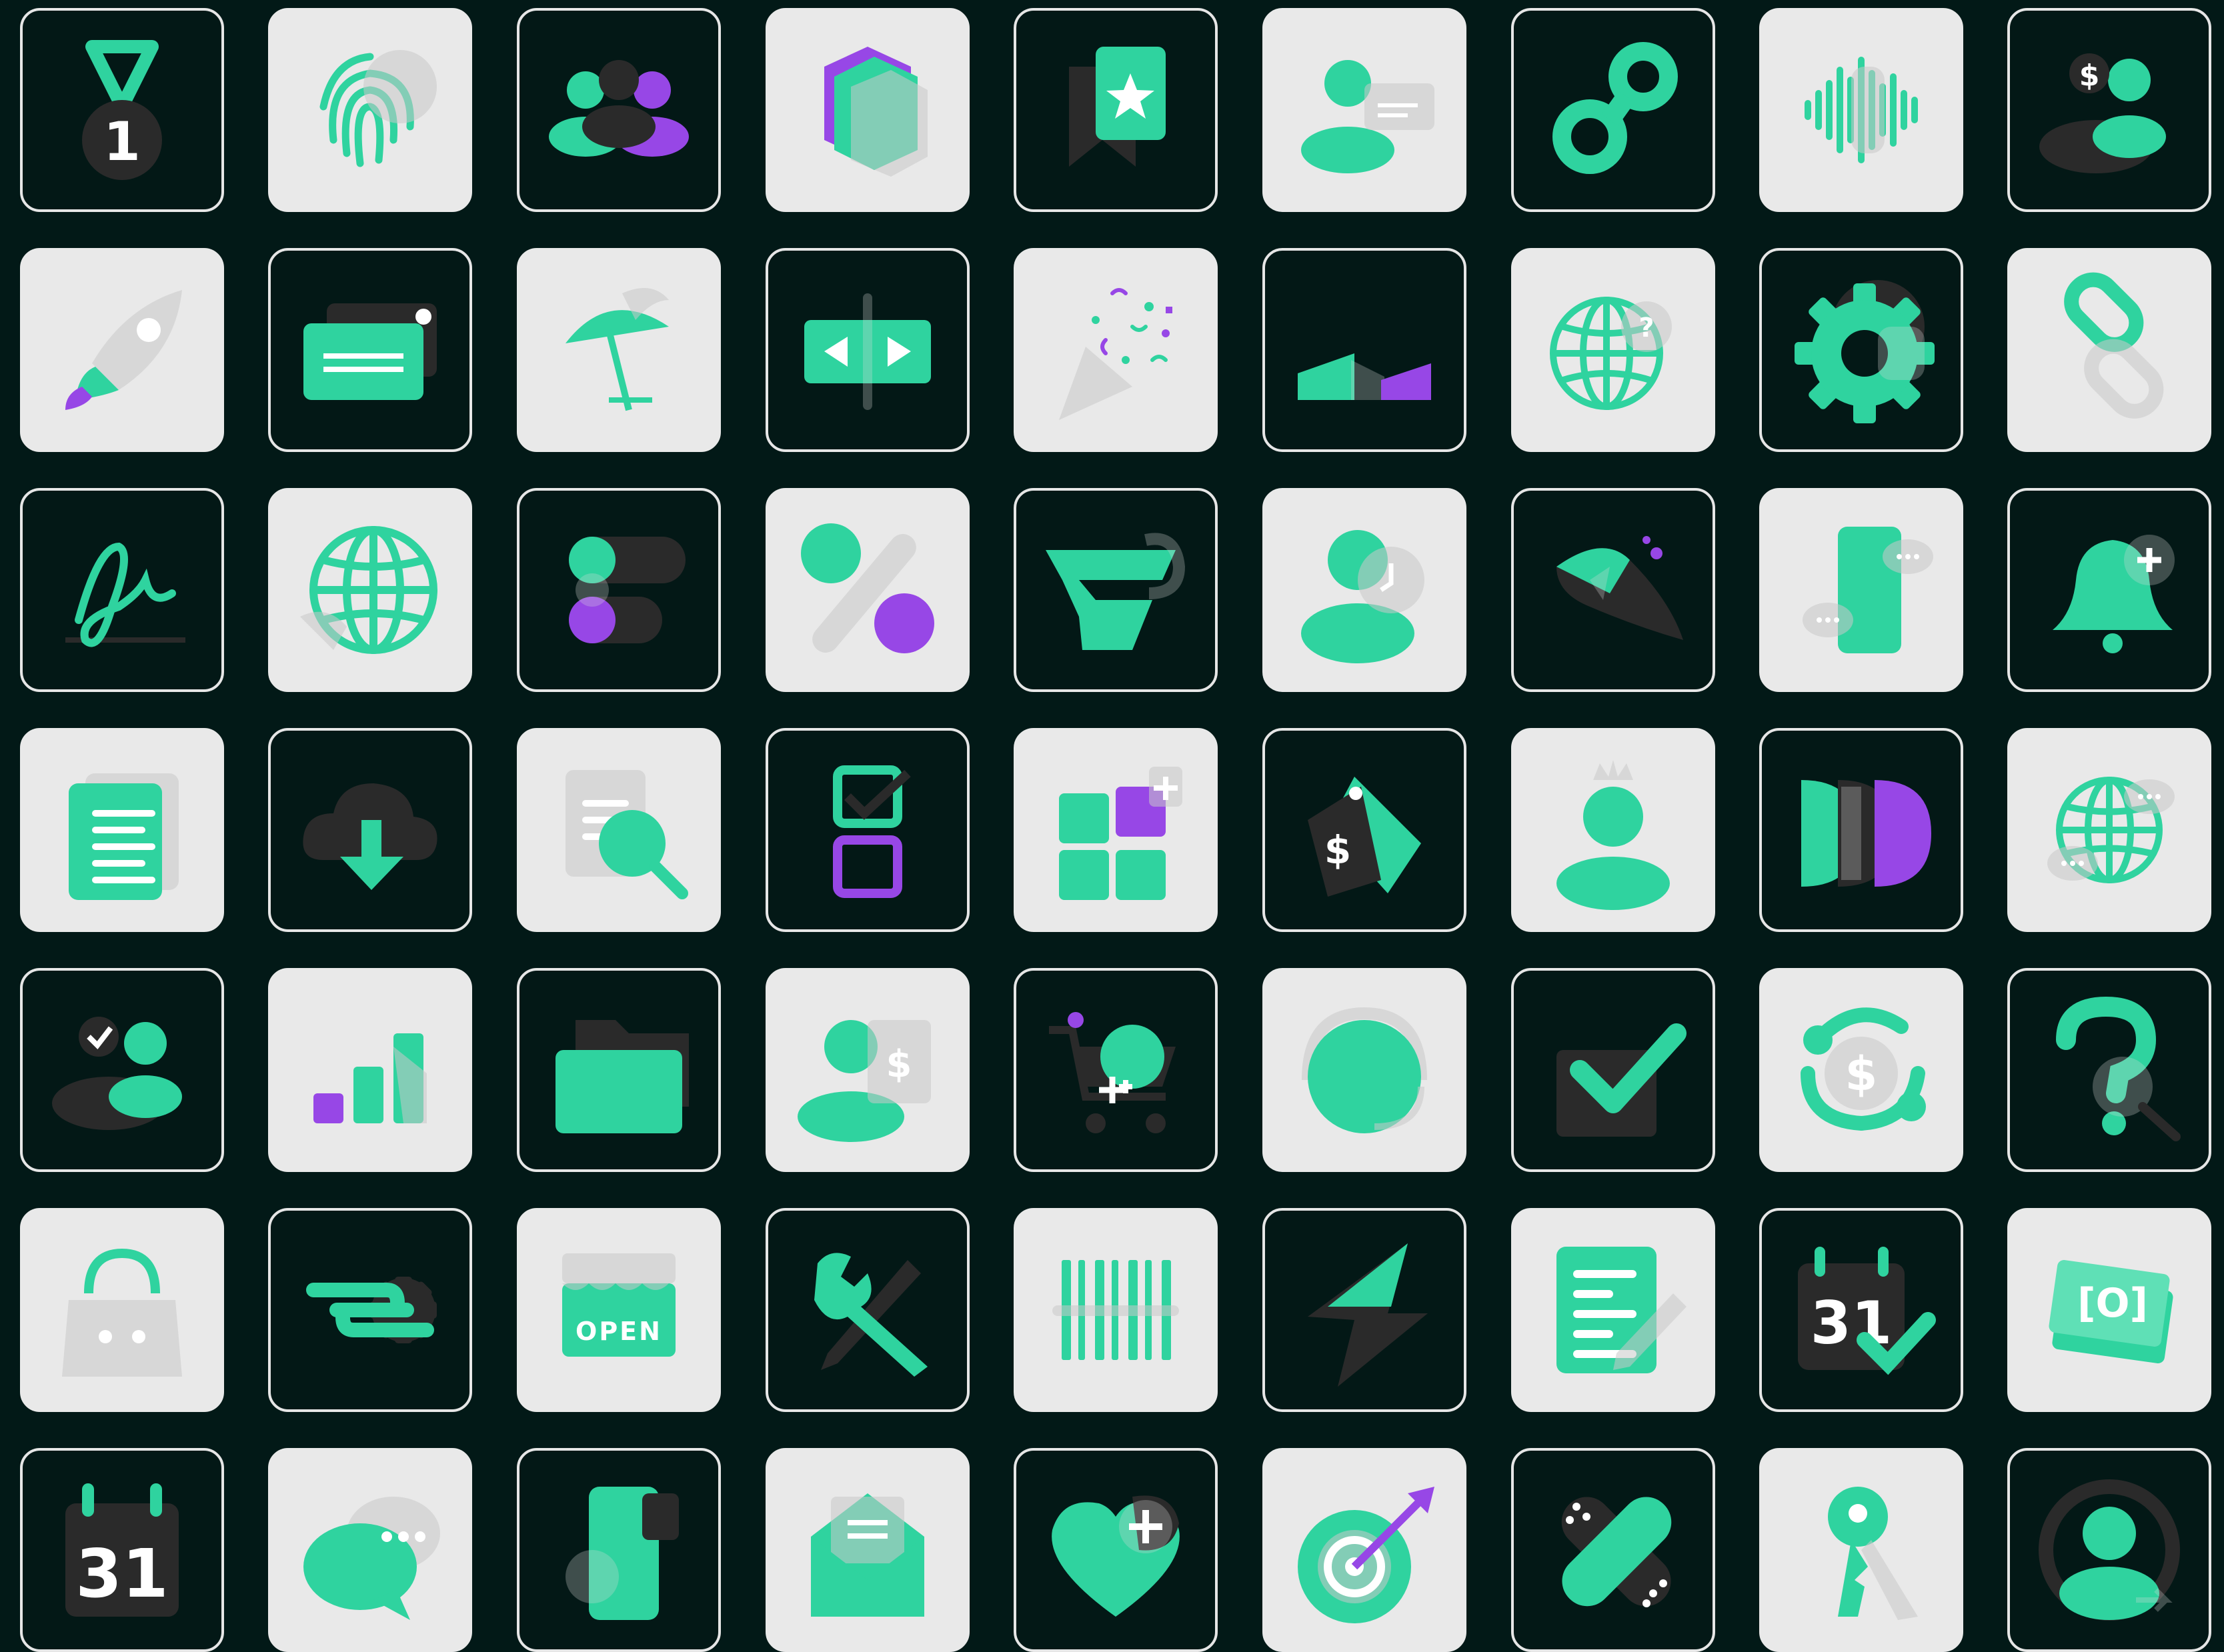  I want to click on apps-grid-plus-icon, so click(1120, 833).